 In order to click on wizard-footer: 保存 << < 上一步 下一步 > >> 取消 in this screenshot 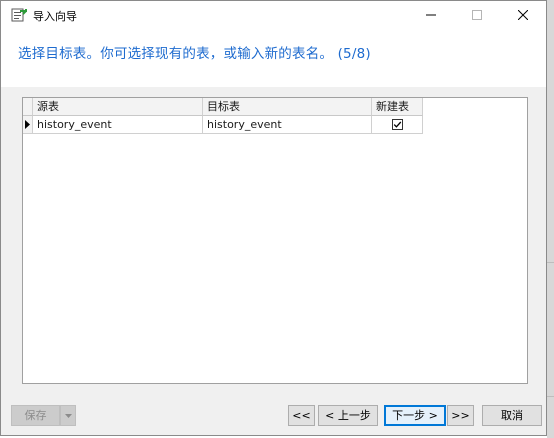, I will do `click(273, 416)`.